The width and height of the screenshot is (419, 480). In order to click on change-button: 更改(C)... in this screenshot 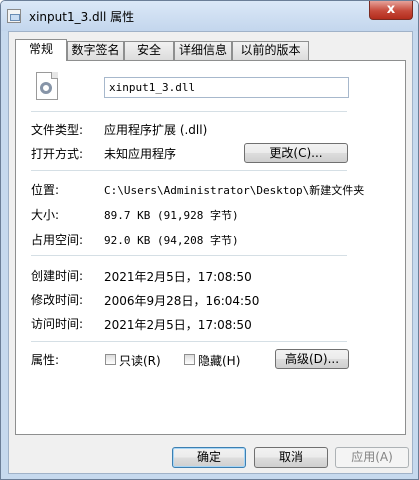, I will do `click(296, 153)`.